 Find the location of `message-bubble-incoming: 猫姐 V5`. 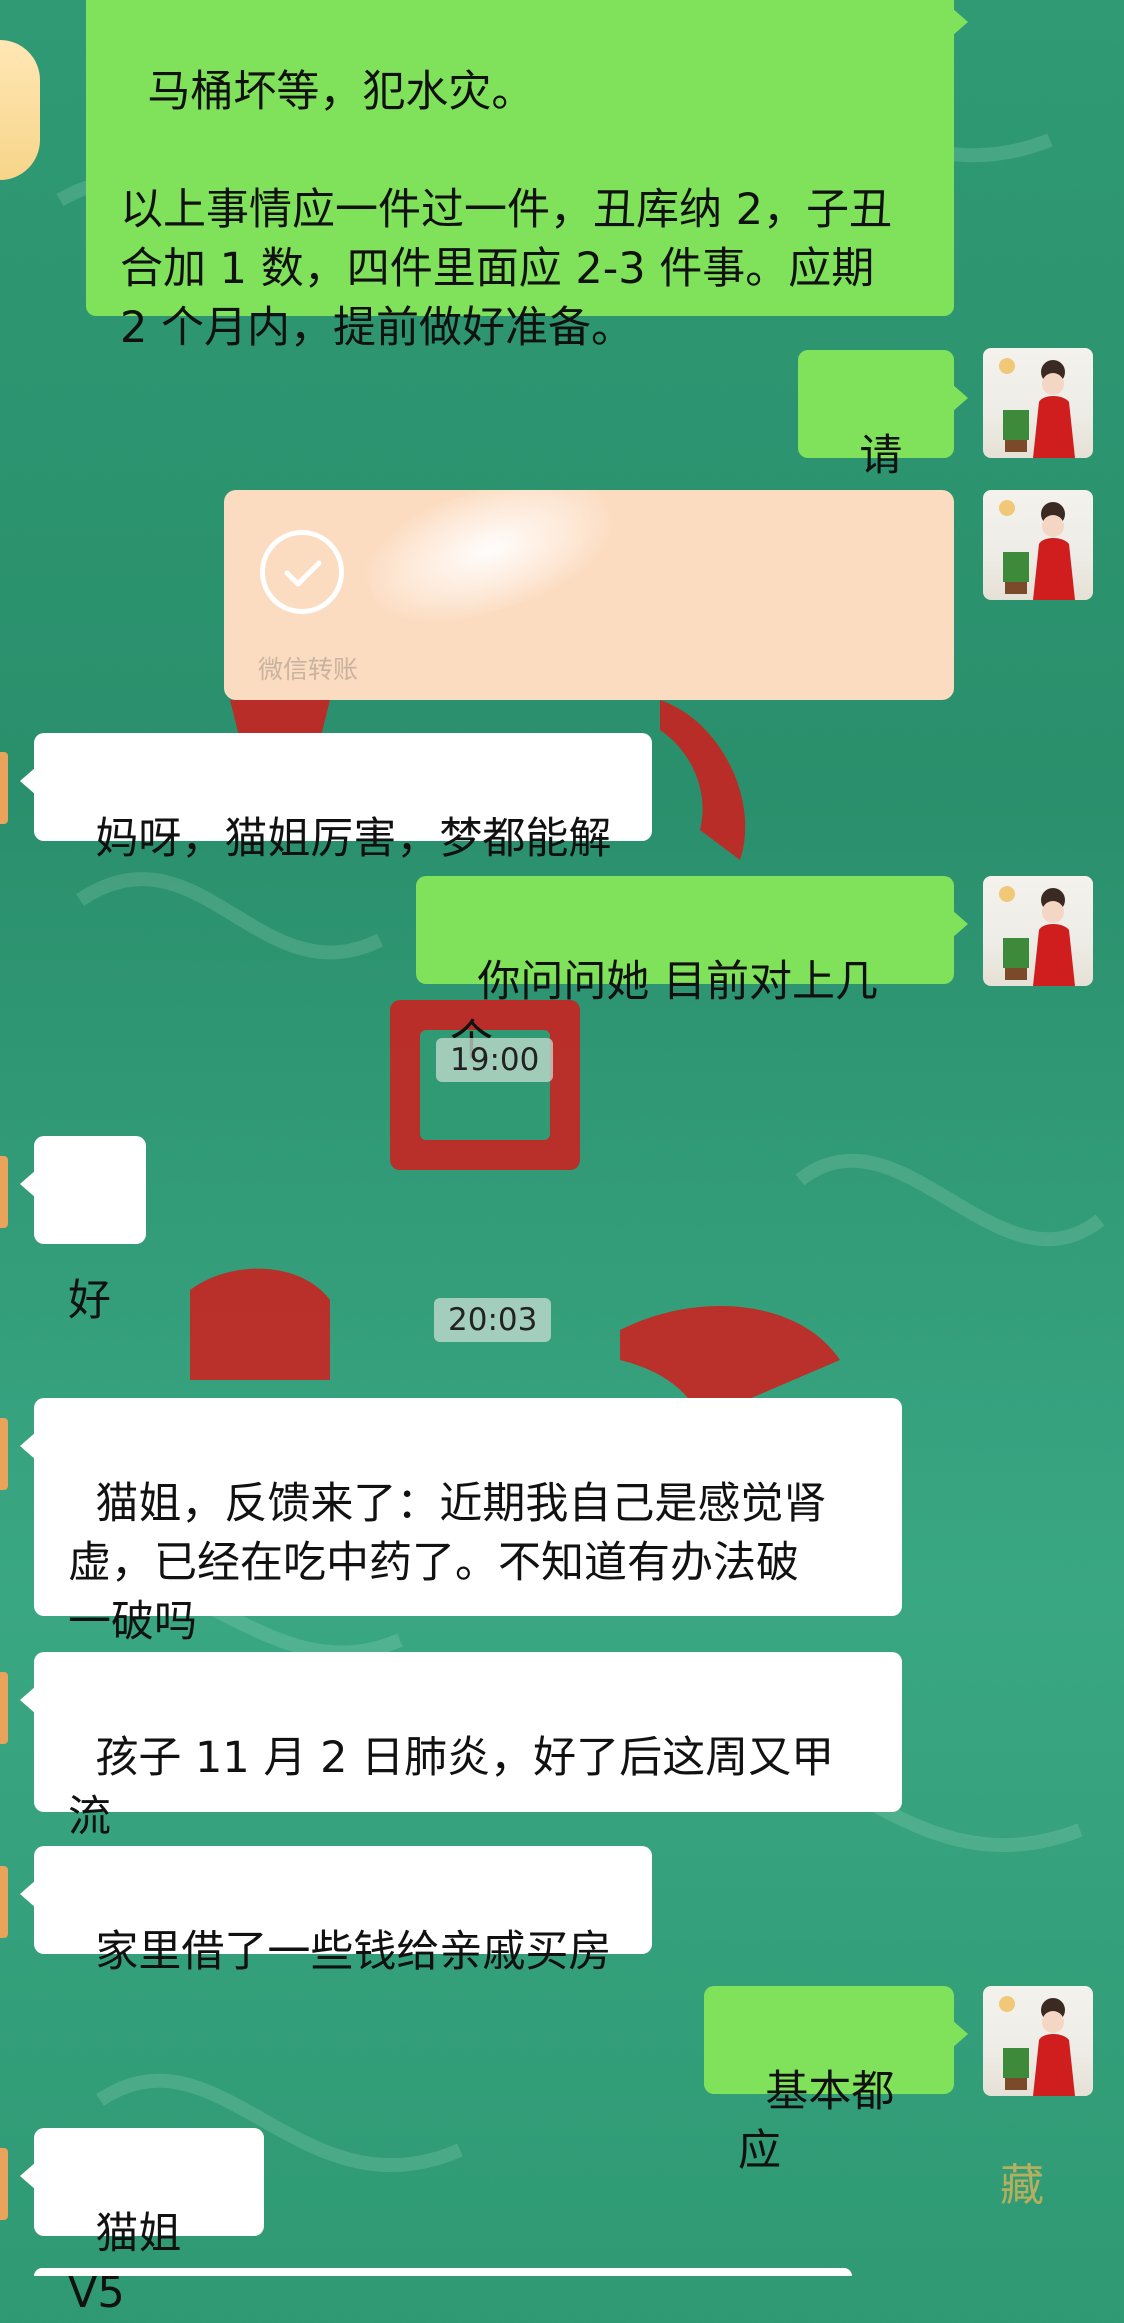

message-bubble-incoming: 猫姐 V5 is located at coordinates (142, 2223).